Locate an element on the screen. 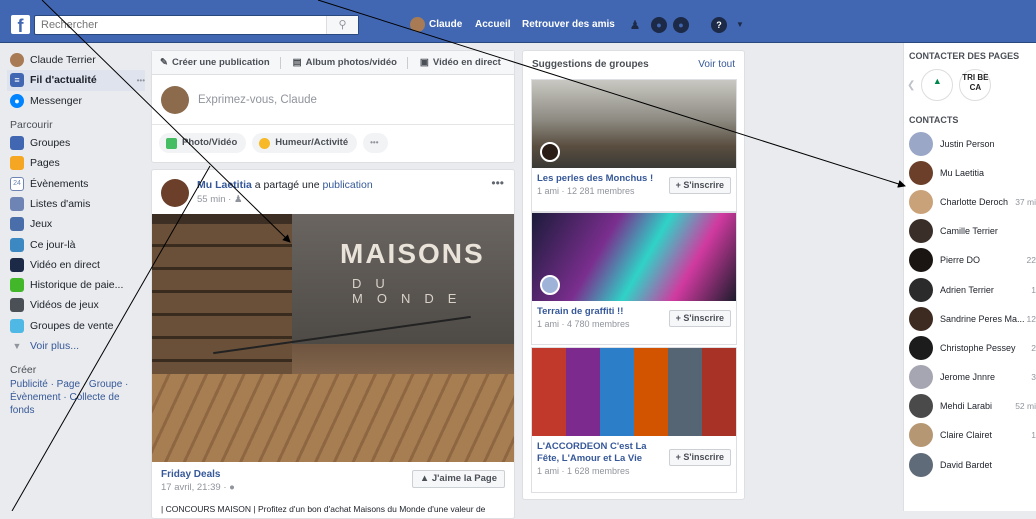 This screenshot has height=519, width=1036. credit-agricole-logo: ▲ is located at coordinates (937, 85).